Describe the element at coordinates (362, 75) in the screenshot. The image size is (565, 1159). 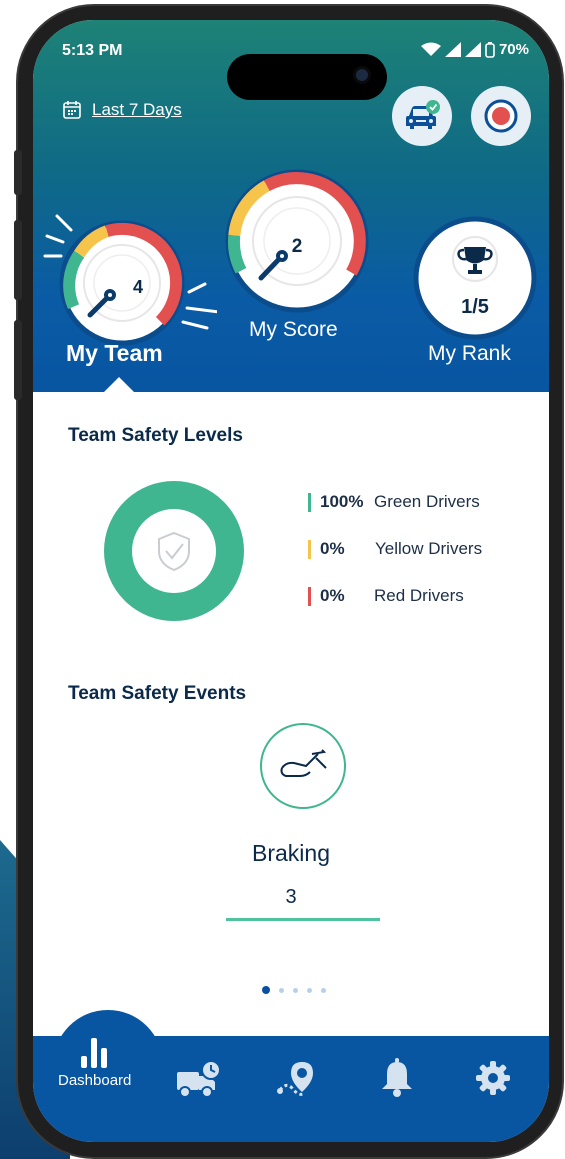
I see `front-camera` at that location.